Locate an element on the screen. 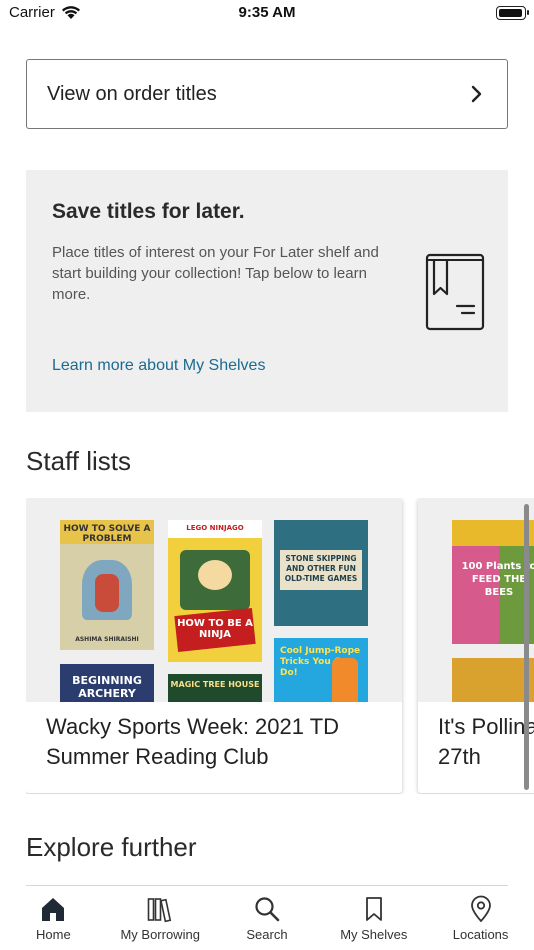  tab-label: Home is located at coordinates (53, 934).